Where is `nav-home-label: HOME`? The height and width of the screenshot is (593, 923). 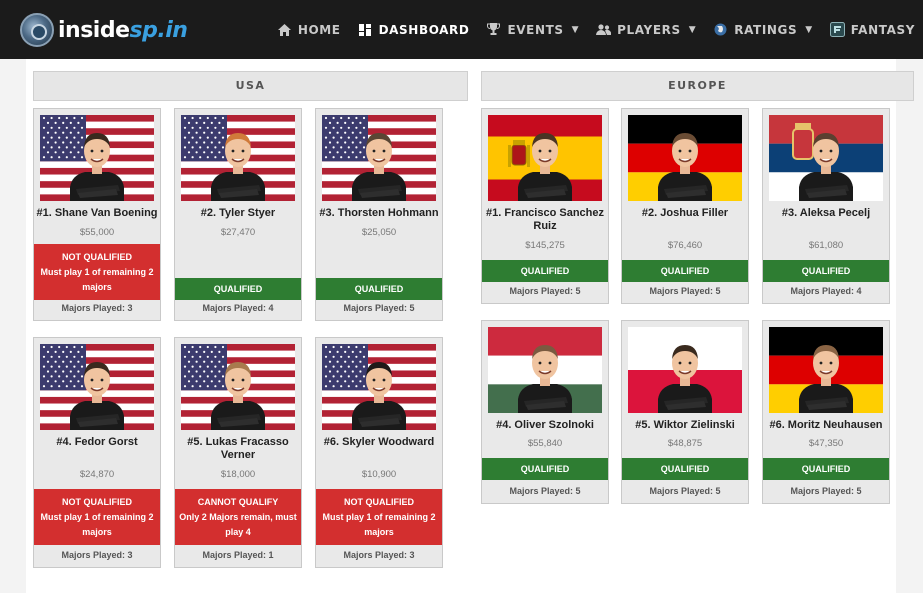
nav-home-label: HOME is located at coordinates (319, 29).